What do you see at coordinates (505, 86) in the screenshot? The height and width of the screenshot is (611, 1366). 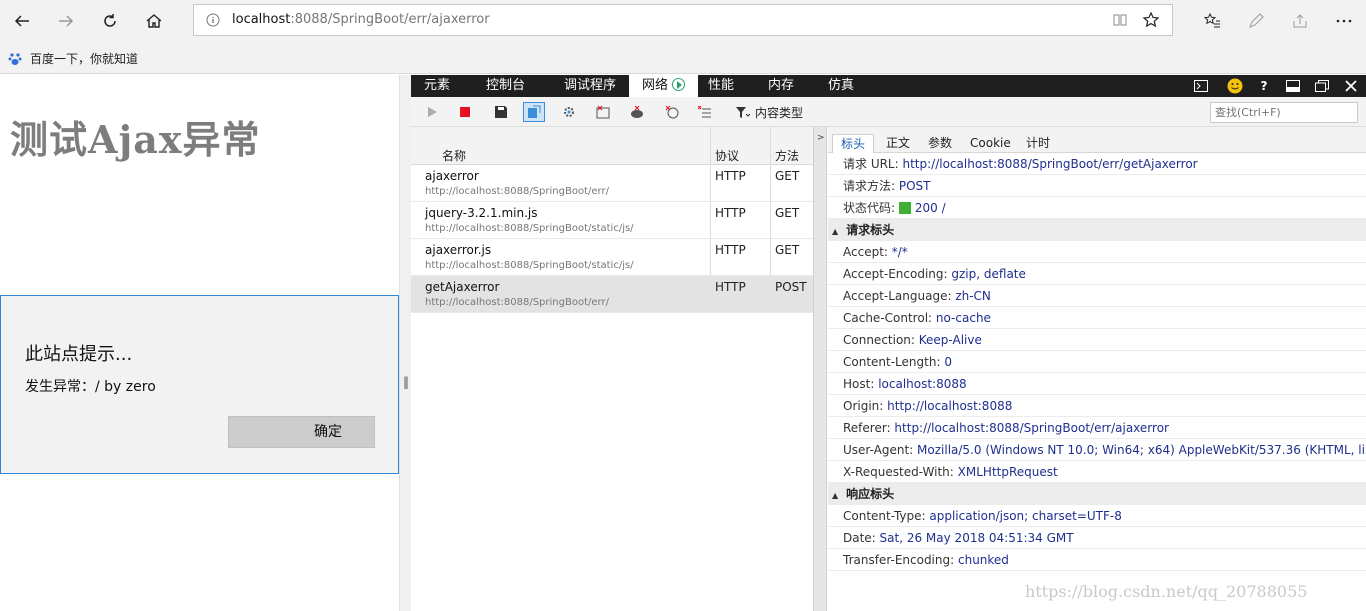 I see `tab-console: 控制台` at bounding box center [505, 86].